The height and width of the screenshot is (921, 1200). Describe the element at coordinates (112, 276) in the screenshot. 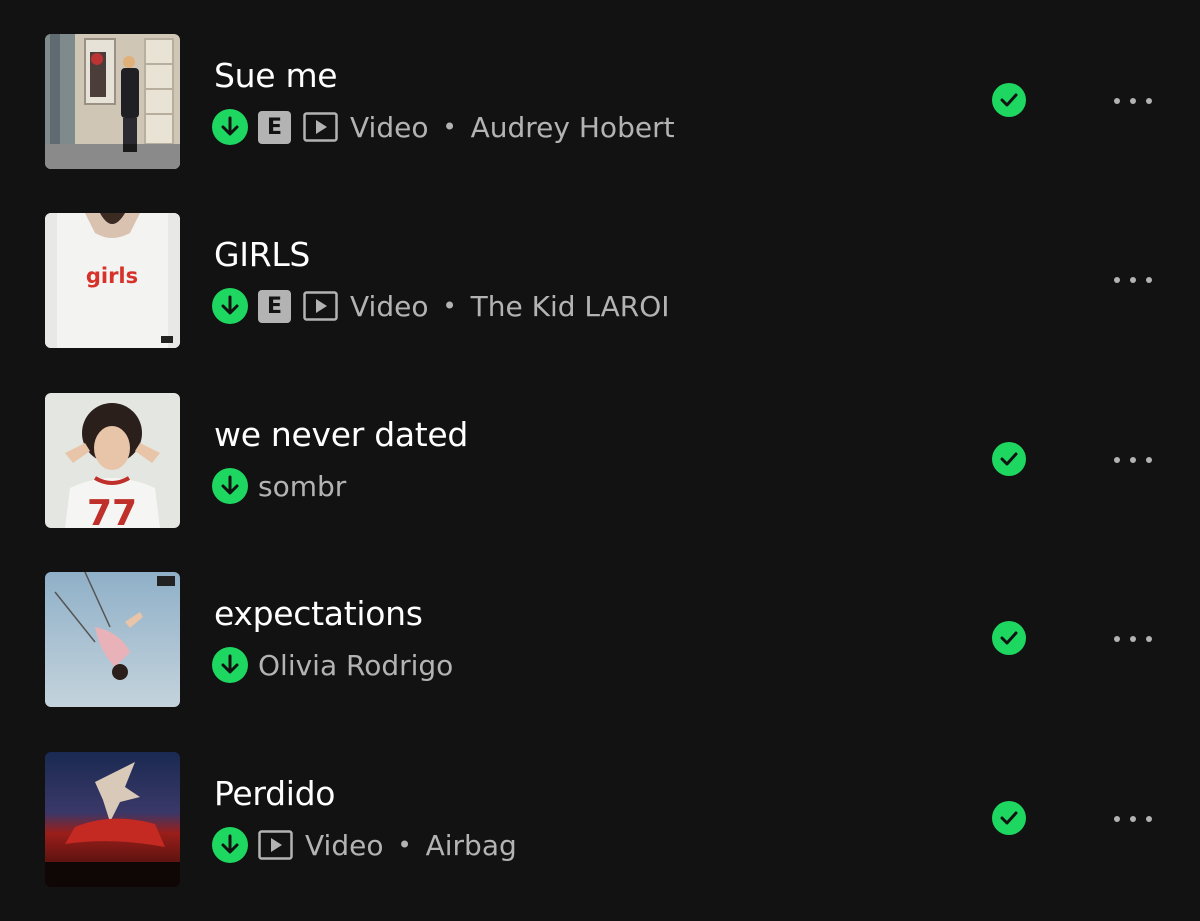

I see `cover-text: girls` at that location.